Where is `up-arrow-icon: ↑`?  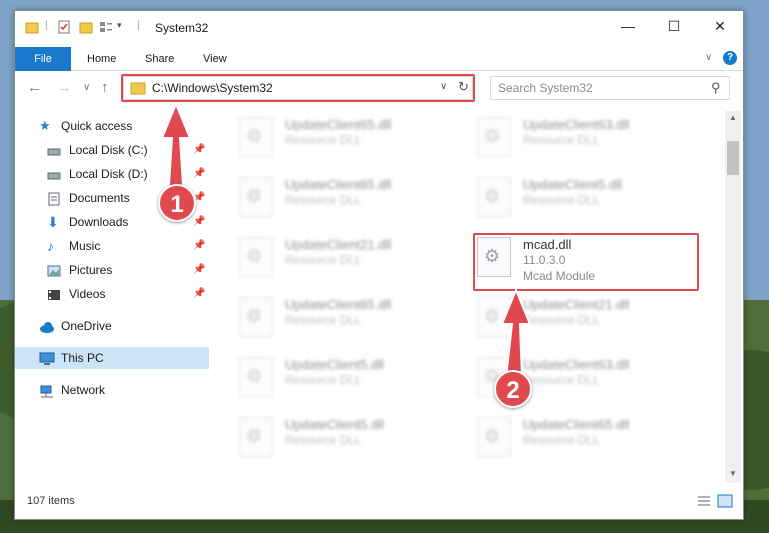
up-arrow-icon: ↑ is located at coordinates (105, 87).